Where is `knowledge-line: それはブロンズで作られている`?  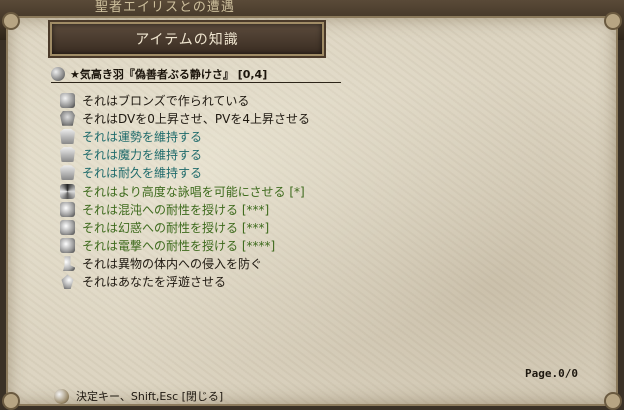 knowledge-line: それはブロンズで作られている is located at coordinates (320, 100).